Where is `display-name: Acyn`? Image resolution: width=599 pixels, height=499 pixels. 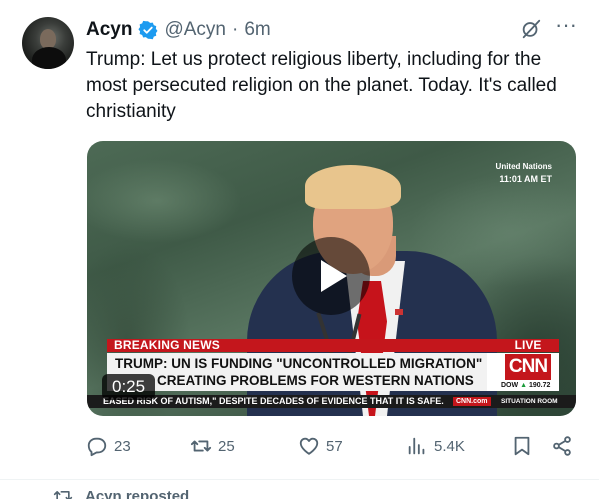 display-name: Acyn is located at coordinates (109, 30).